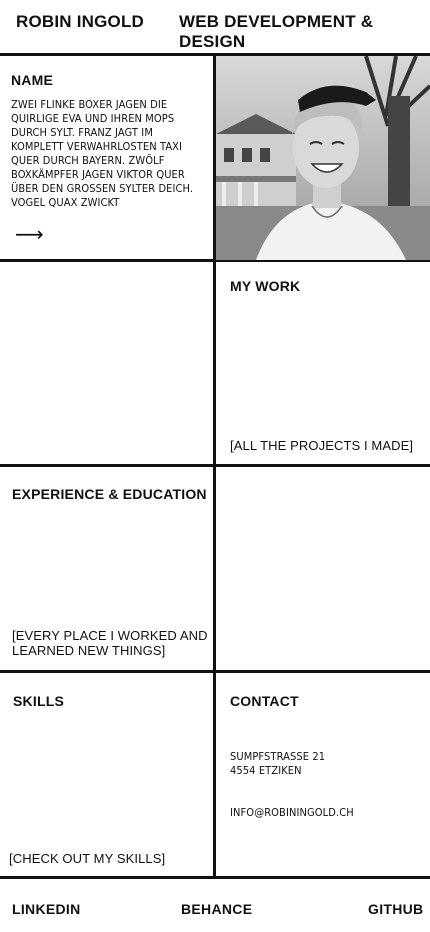 The image size is (430, 932). Describe the element at coordinates (265, 286) in the screenshot. I see `work-title: MY WORK` at that location.